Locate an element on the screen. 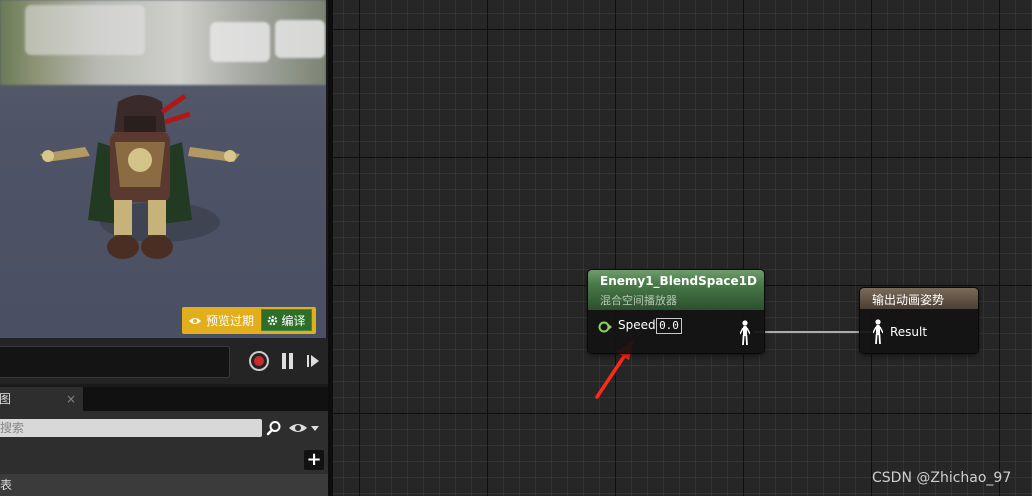 The width and height of the screenshot is (1032, 496). eye-icon is located at coordinates (195, 320).